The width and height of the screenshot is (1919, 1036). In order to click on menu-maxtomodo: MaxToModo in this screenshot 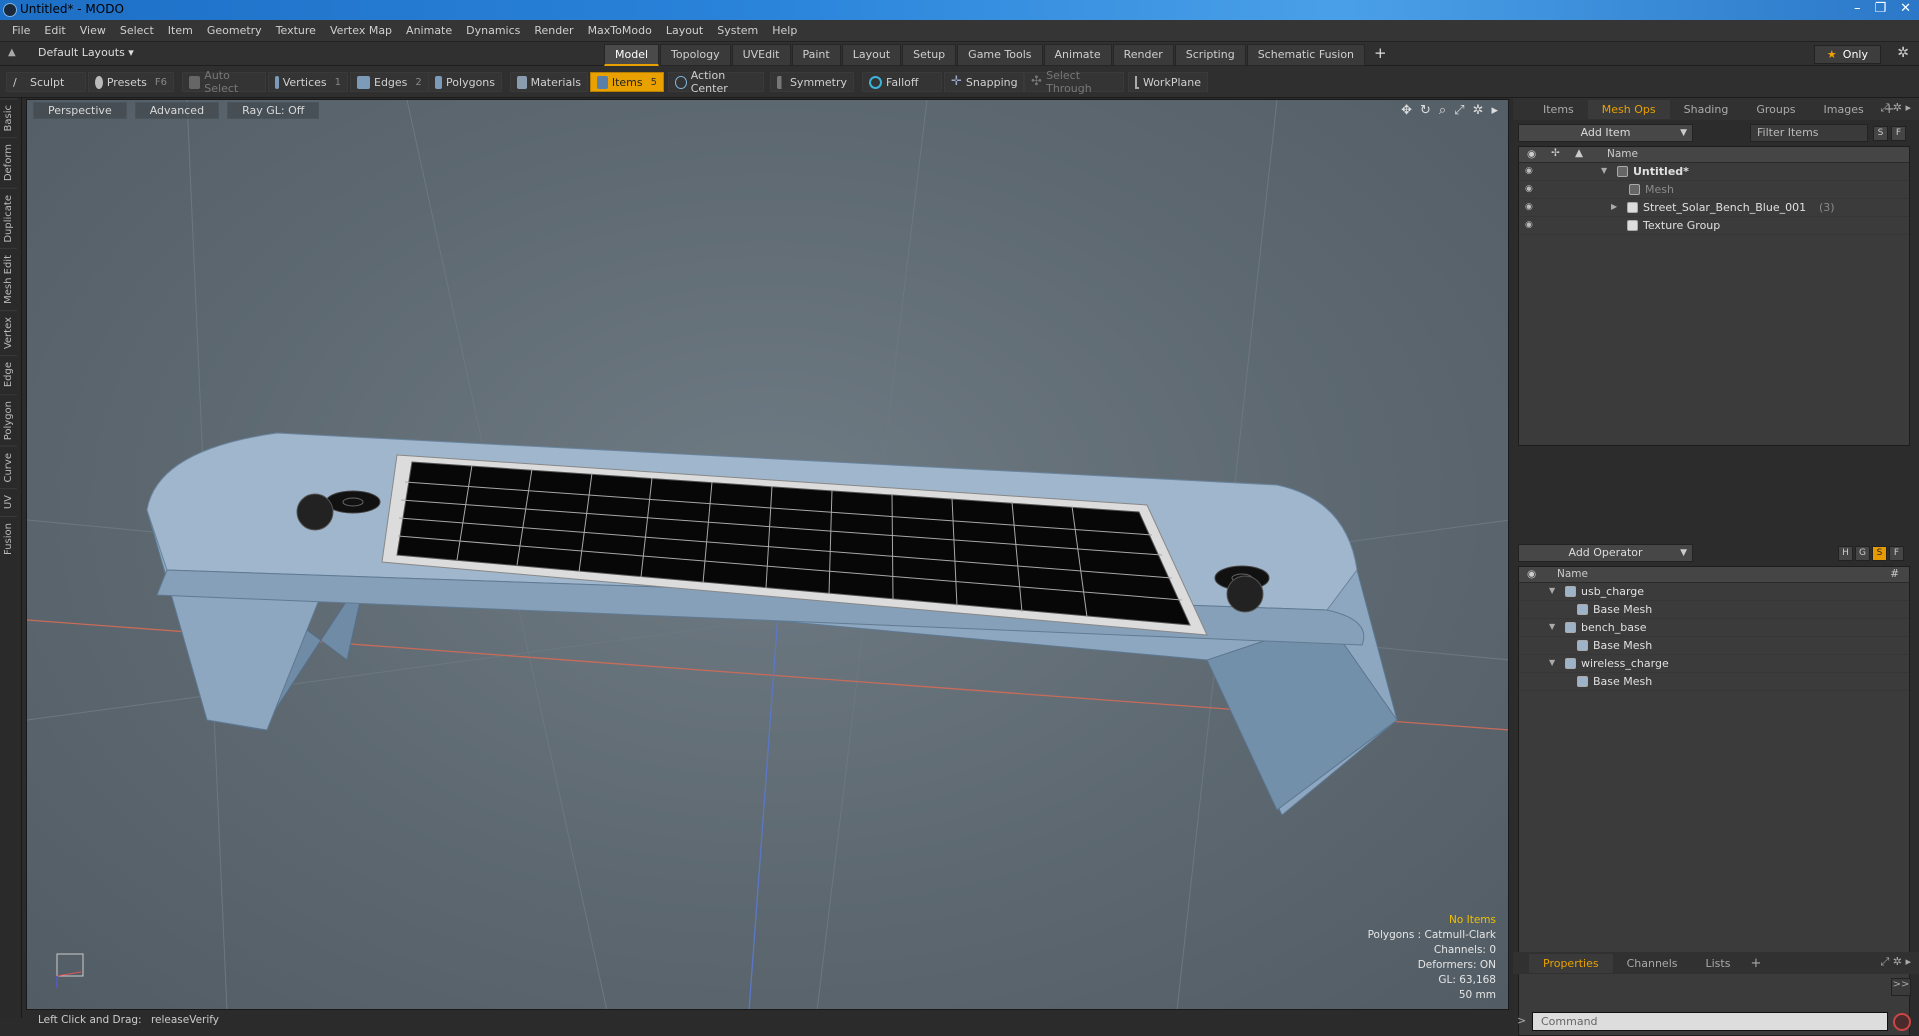, I will do `click(620, 30)`.